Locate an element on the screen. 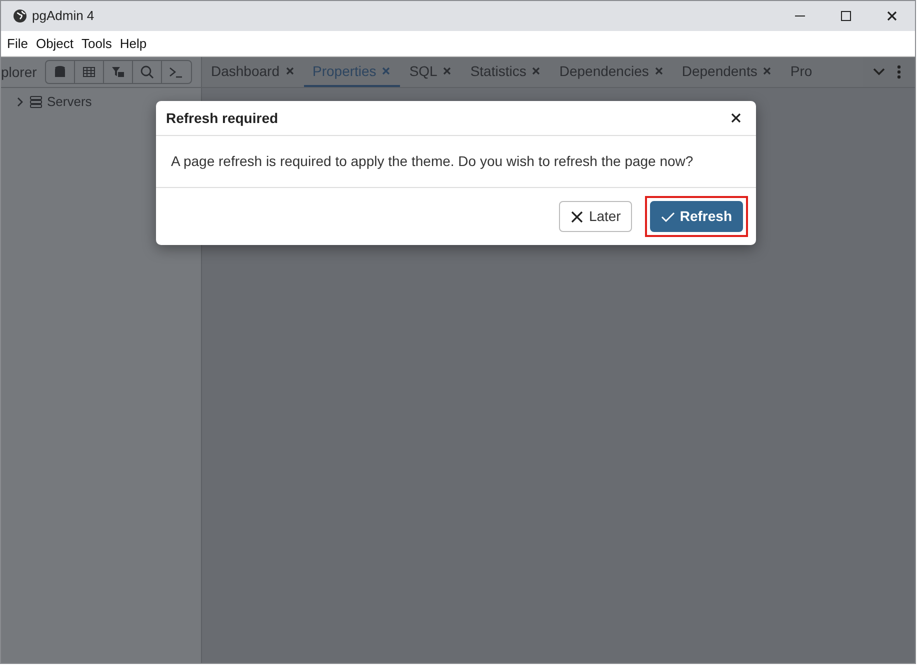 Image resolution: width=923 pixels, height=670 pixels. tab: Properties is located at coordinates (352, 72).